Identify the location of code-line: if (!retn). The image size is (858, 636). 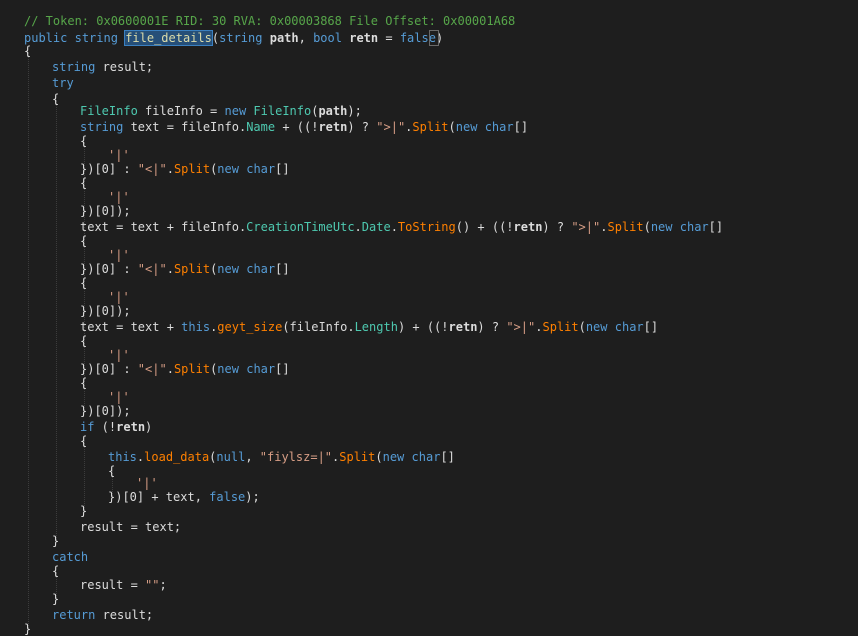
(116, 427).